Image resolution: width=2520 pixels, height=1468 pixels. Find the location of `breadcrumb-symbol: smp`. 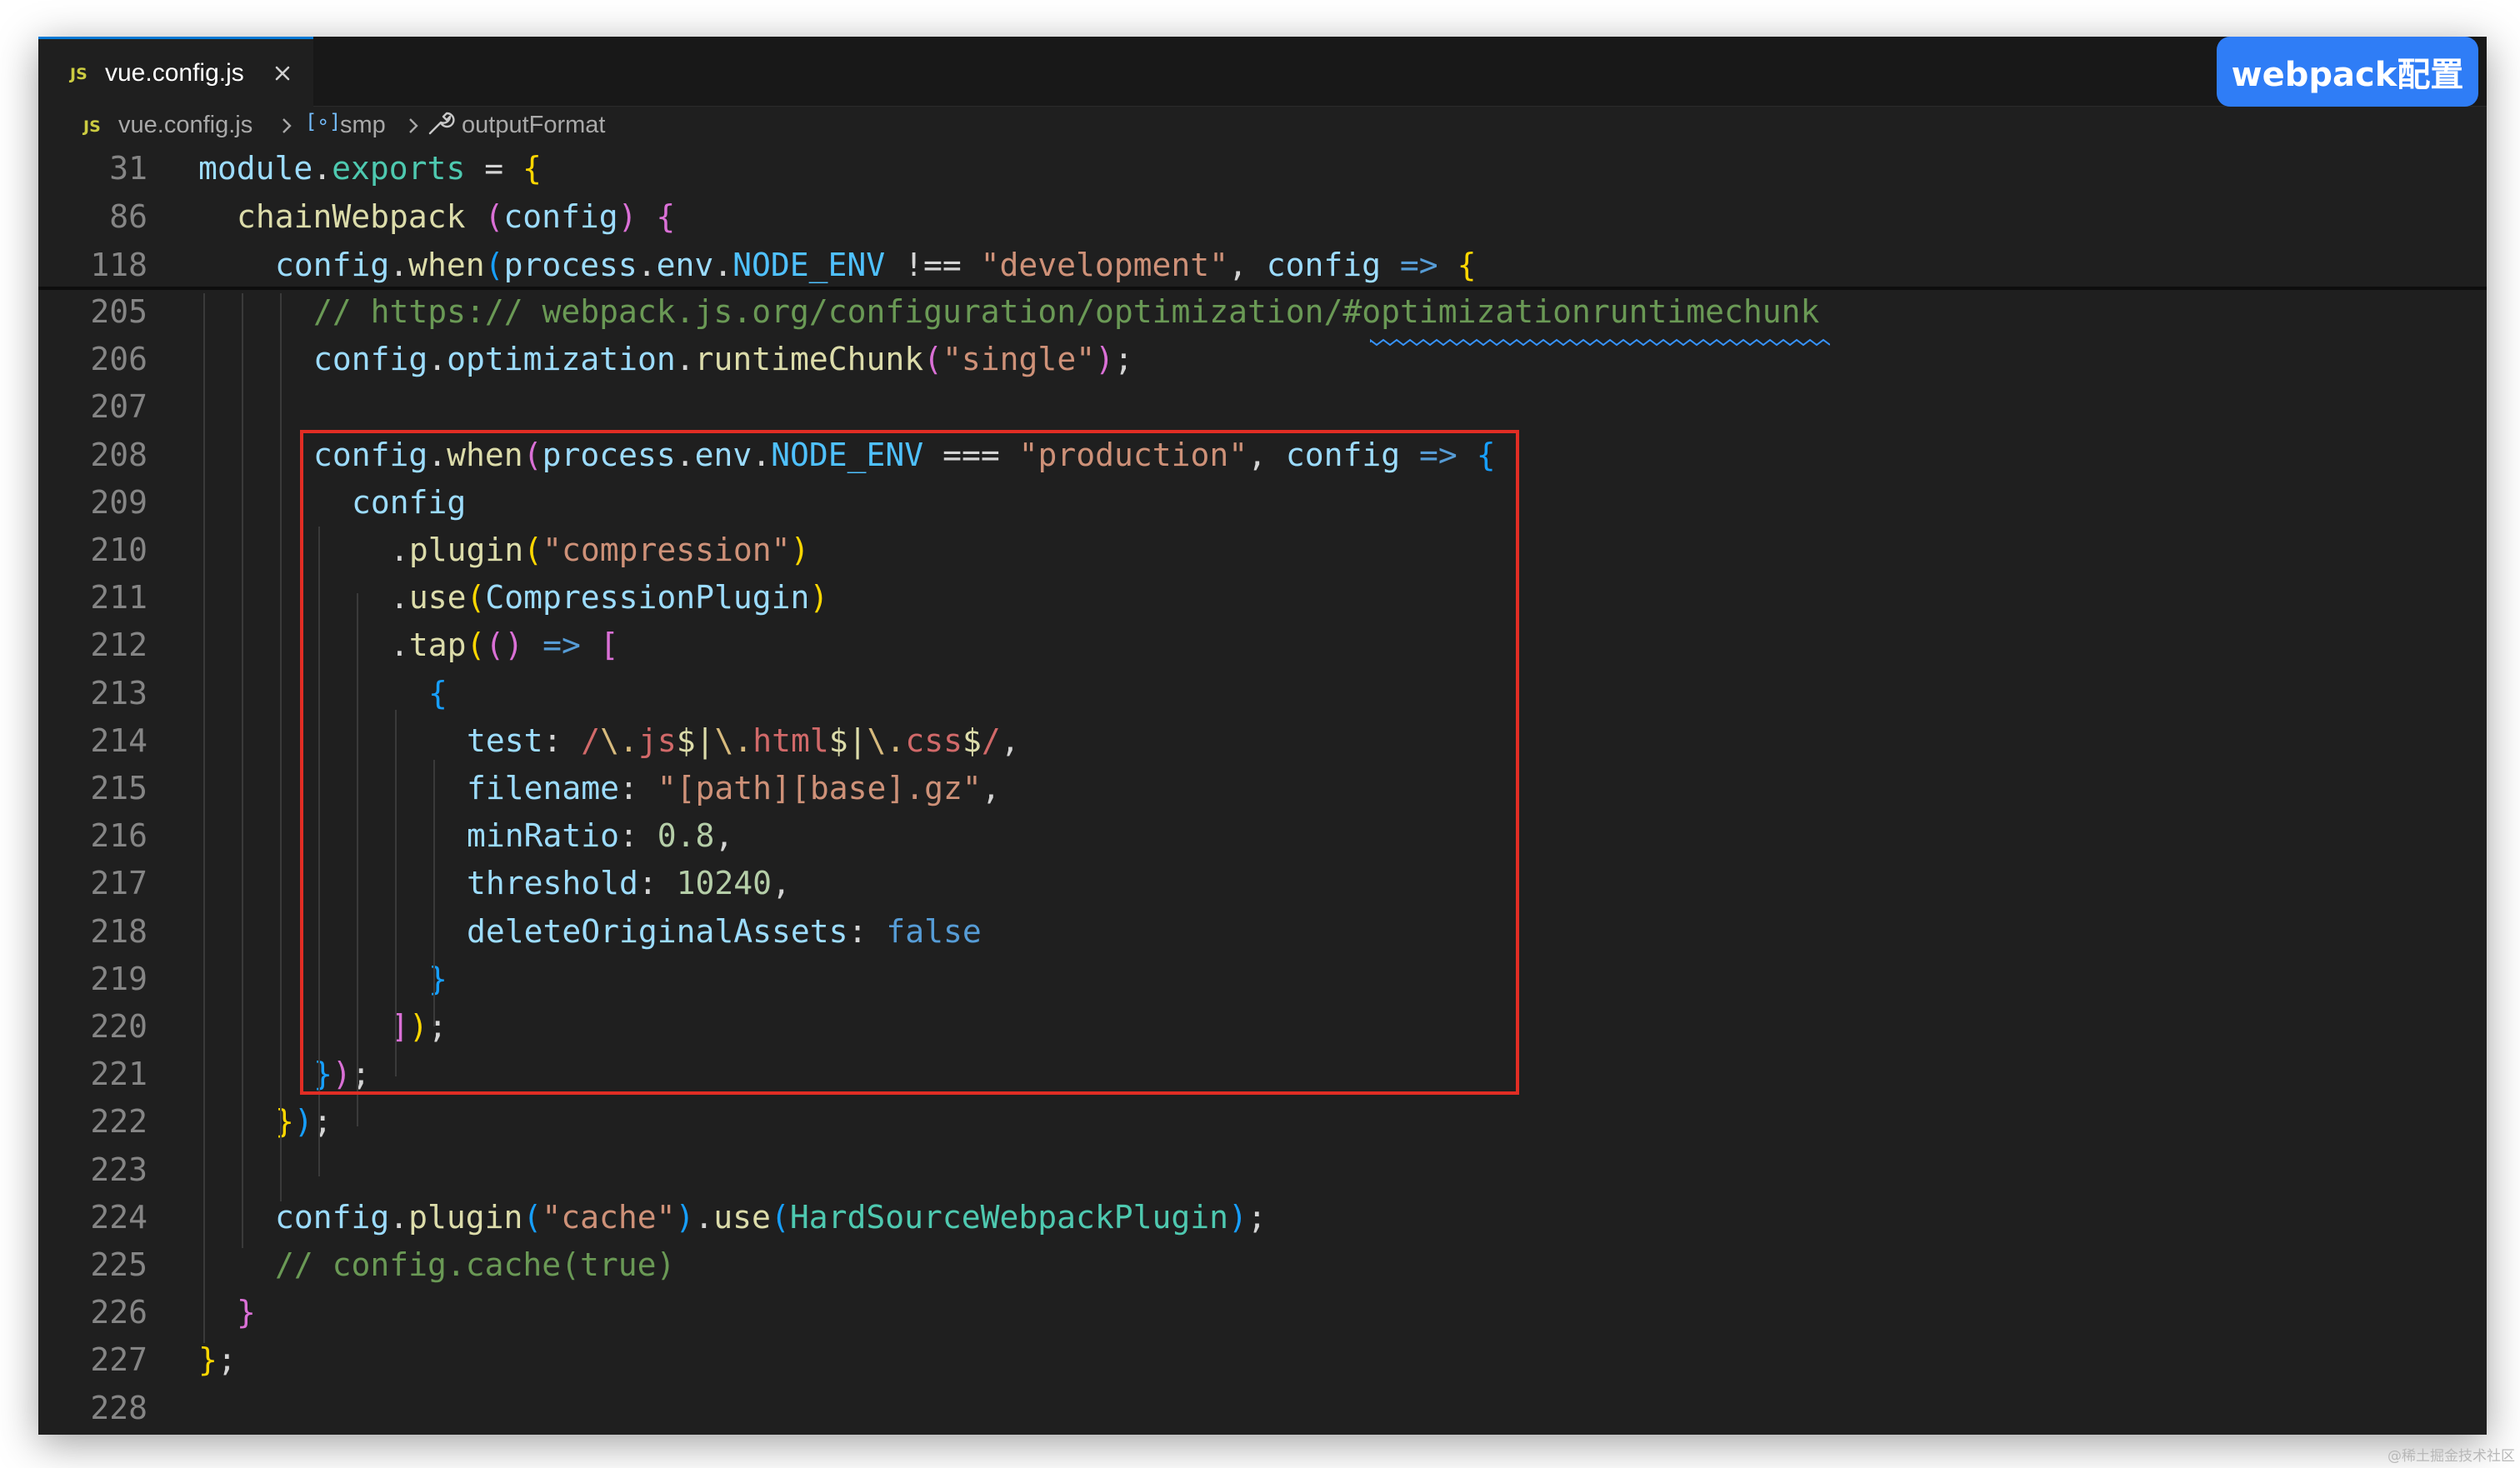

breadcrumb-symbol: smp is located at coordinates (363, 125).